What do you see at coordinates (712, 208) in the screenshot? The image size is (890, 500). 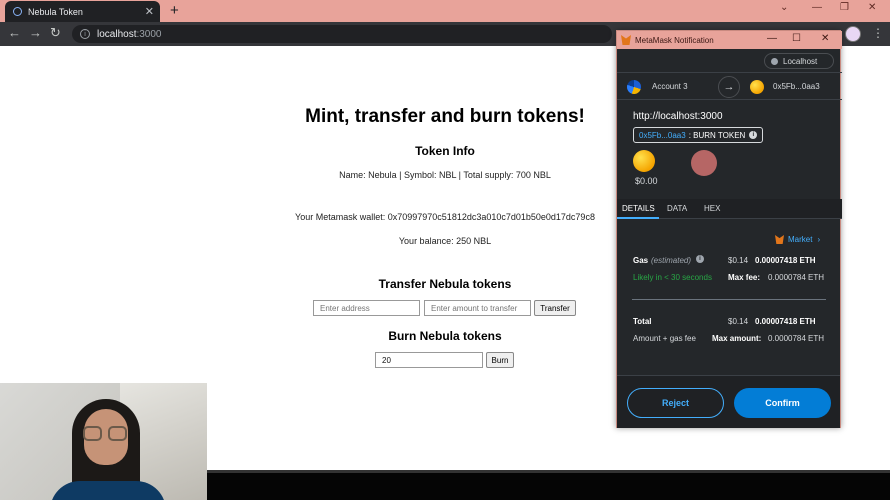 I see `tab-hex: HEX` at bounding box center [712, 208].